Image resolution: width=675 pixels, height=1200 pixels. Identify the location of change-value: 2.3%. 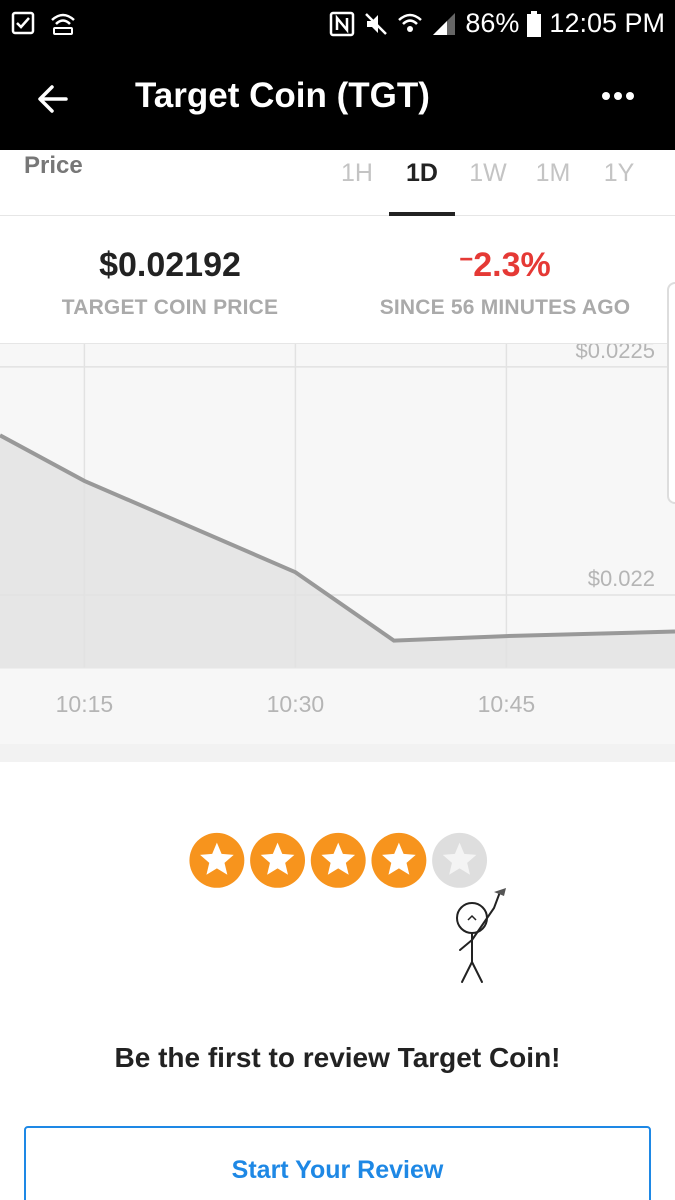
(512, 265).